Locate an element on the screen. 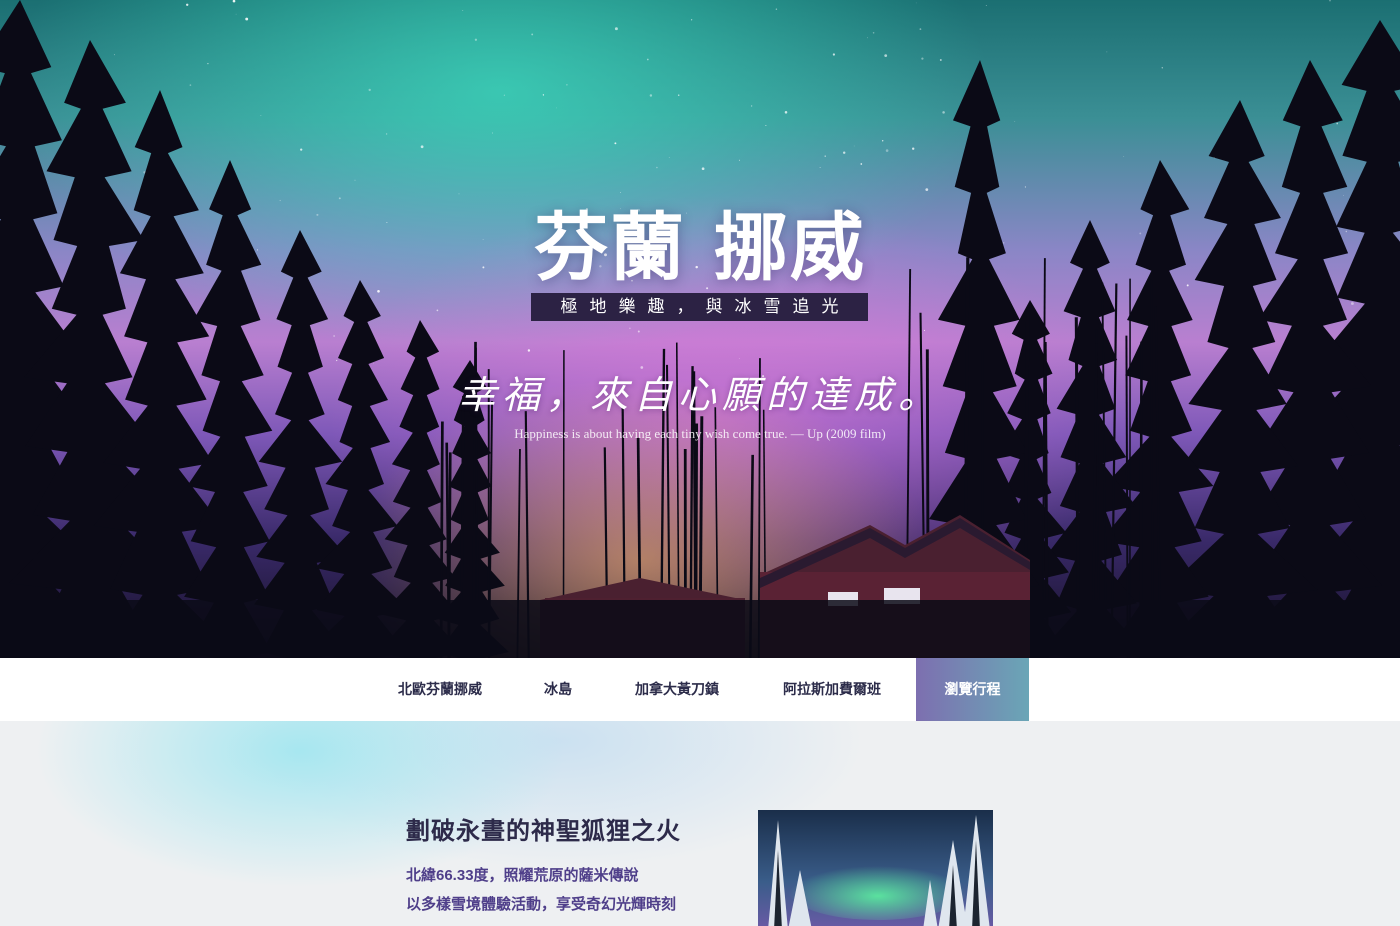 The height and width of the screenshot is (926, 1400). main-navigation: 北歐芬蘭挪威 冰島 加拿大黃刀鎮 阿拉斯加費爾班 瀏覽行程 is located at coordinates (700, 689).